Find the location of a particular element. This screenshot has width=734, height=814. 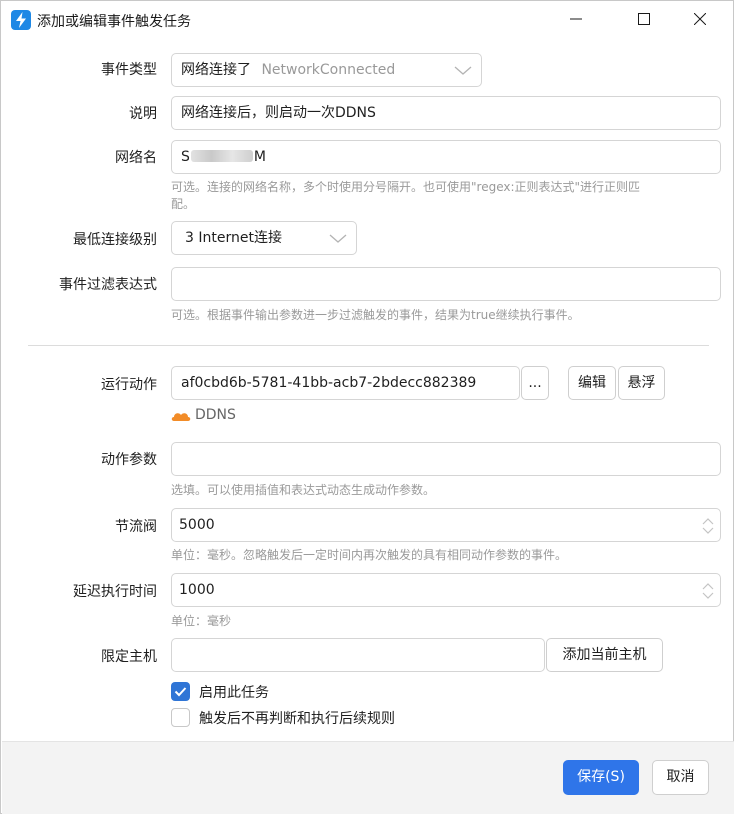

delay-hint: 单位：毫秒 is located at coordinates (201, 621).